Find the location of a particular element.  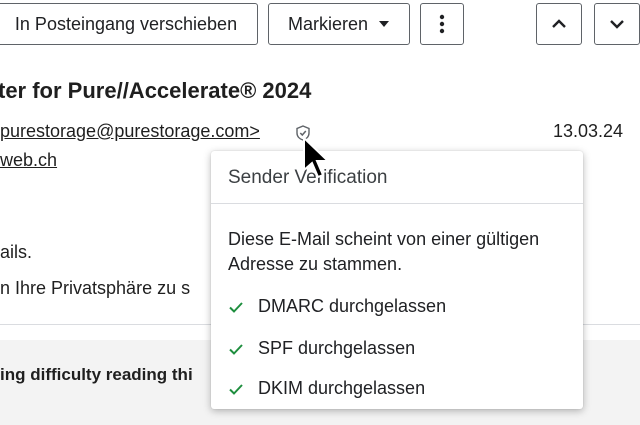

caret-down-icon is located at coordinates (384, 24).